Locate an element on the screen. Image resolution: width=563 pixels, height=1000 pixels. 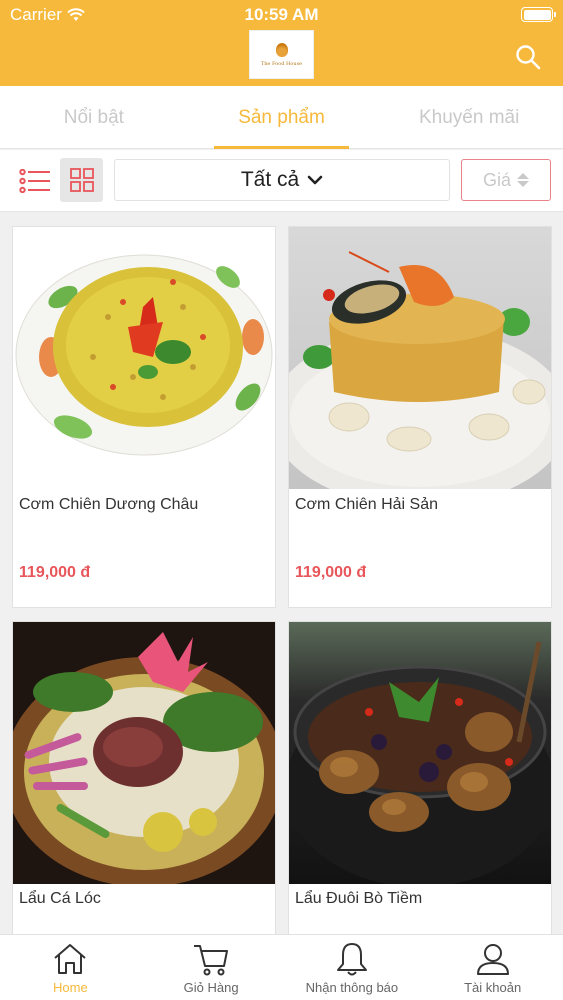
price-sort-label: Giá is located at coordinates (496, 179).